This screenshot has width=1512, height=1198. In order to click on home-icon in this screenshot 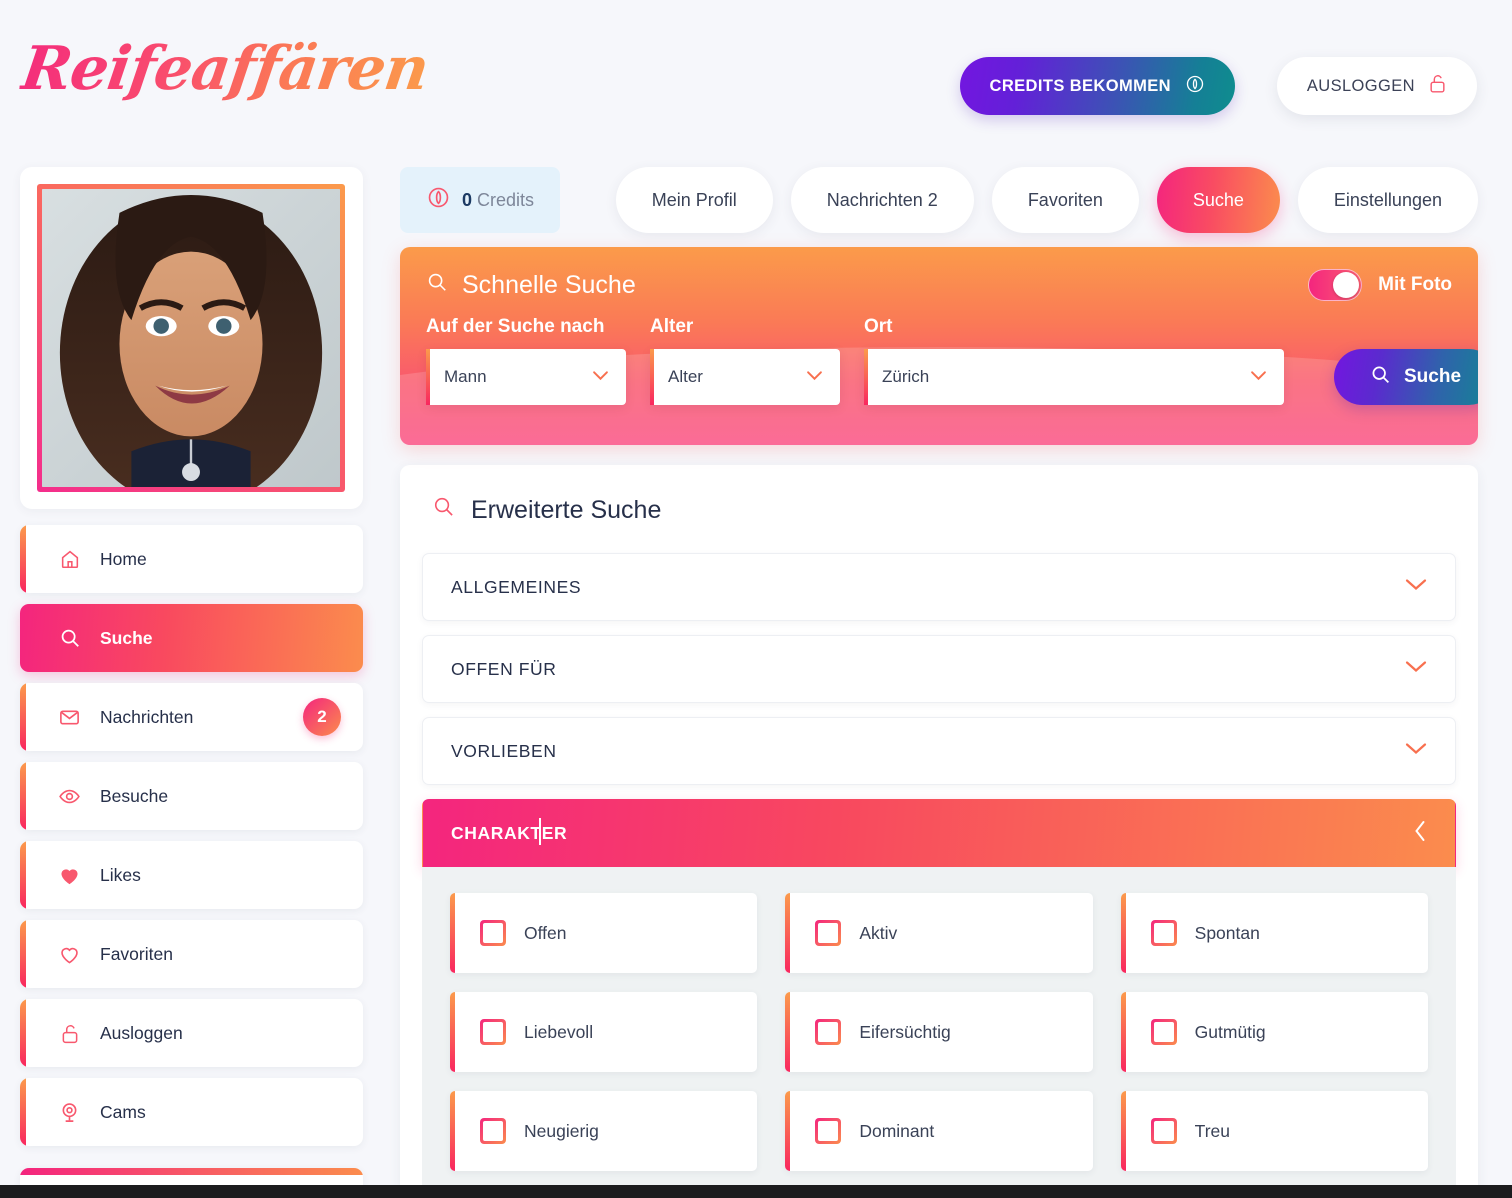, I will do `click(69, 559)`.